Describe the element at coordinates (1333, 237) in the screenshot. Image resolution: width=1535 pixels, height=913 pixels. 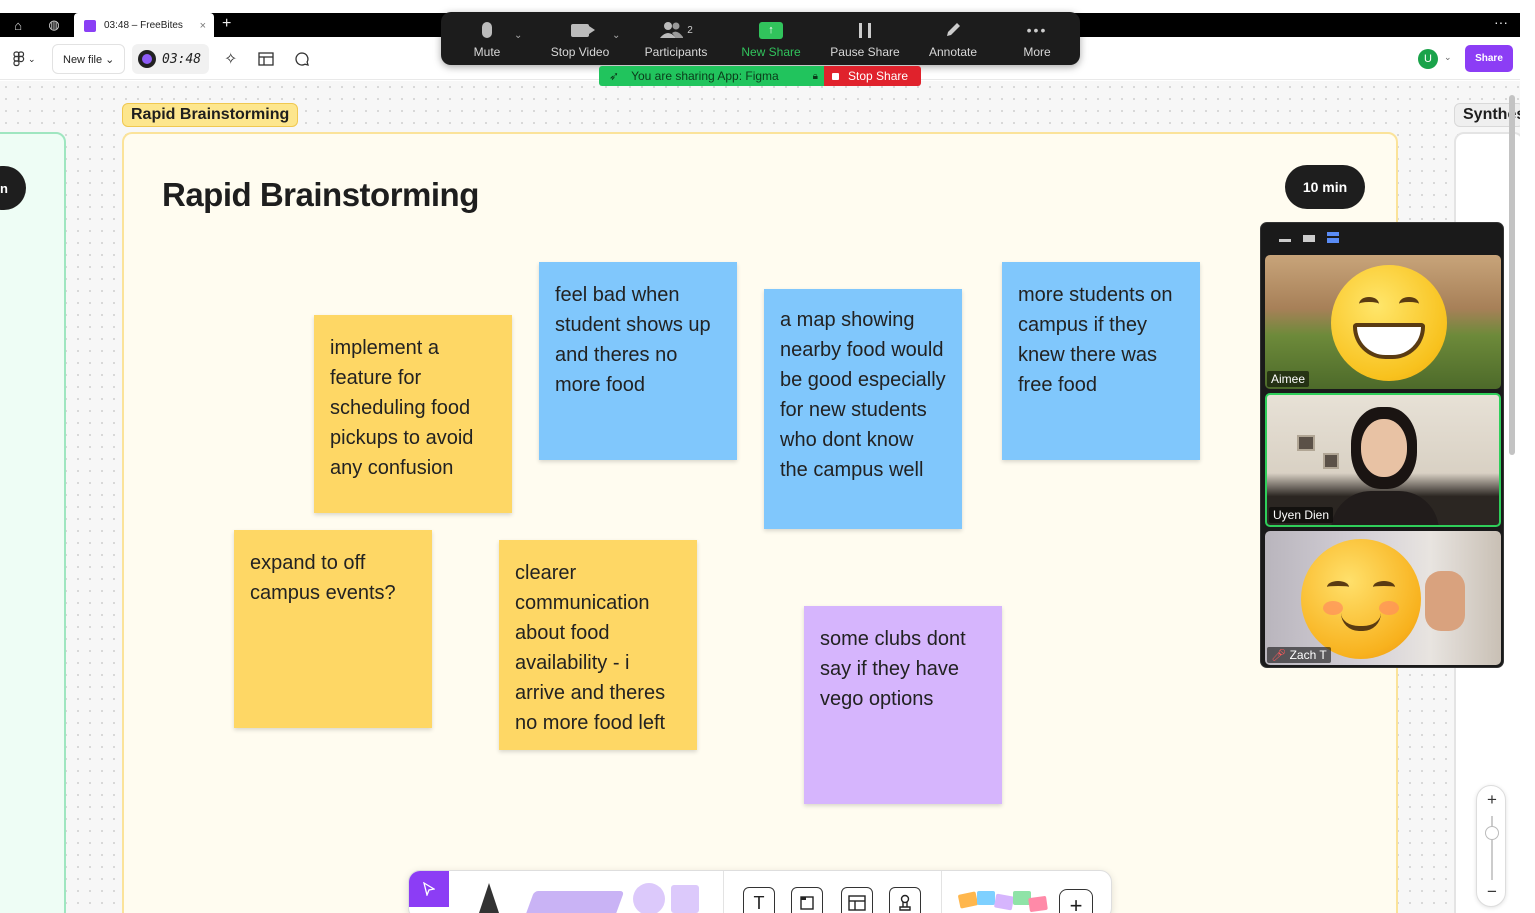
I see `gallery-view-icon` at that location.